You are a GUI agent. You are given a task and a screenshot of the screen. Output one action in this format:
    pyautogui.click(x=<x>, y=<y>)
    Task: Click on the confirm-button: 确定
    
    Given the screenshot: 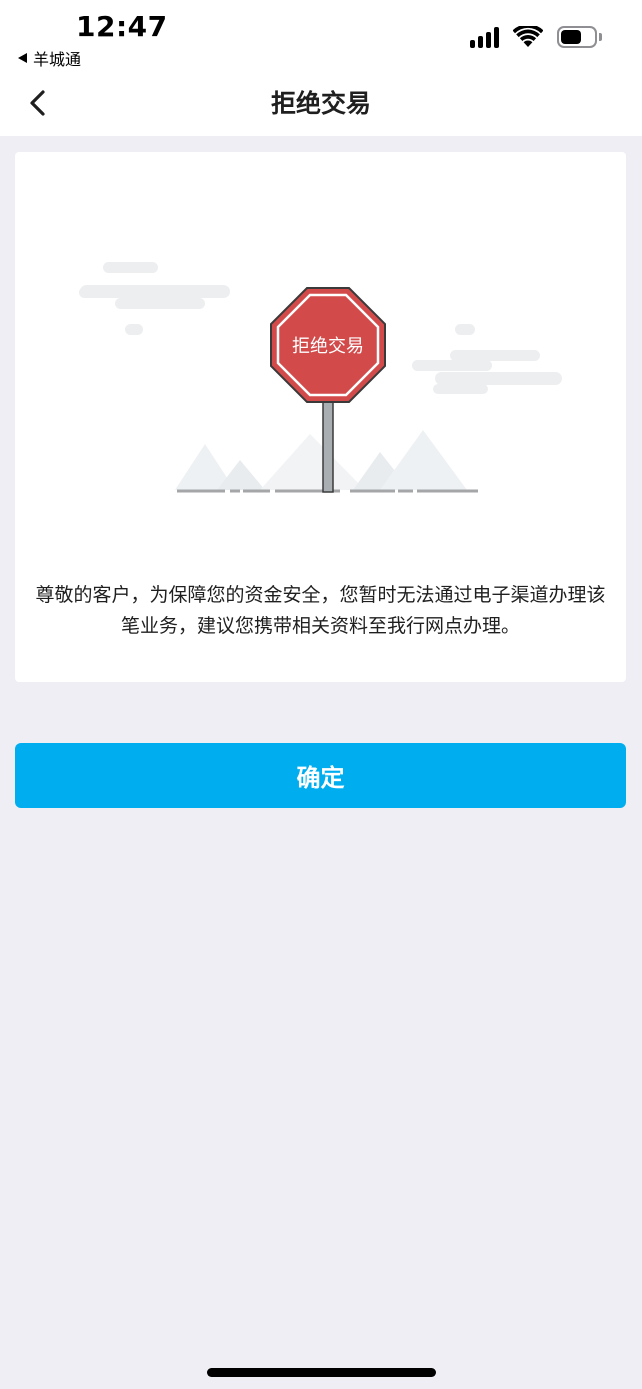 What is the action you would take?
    pyautogui.click(x=320, y=775)
    